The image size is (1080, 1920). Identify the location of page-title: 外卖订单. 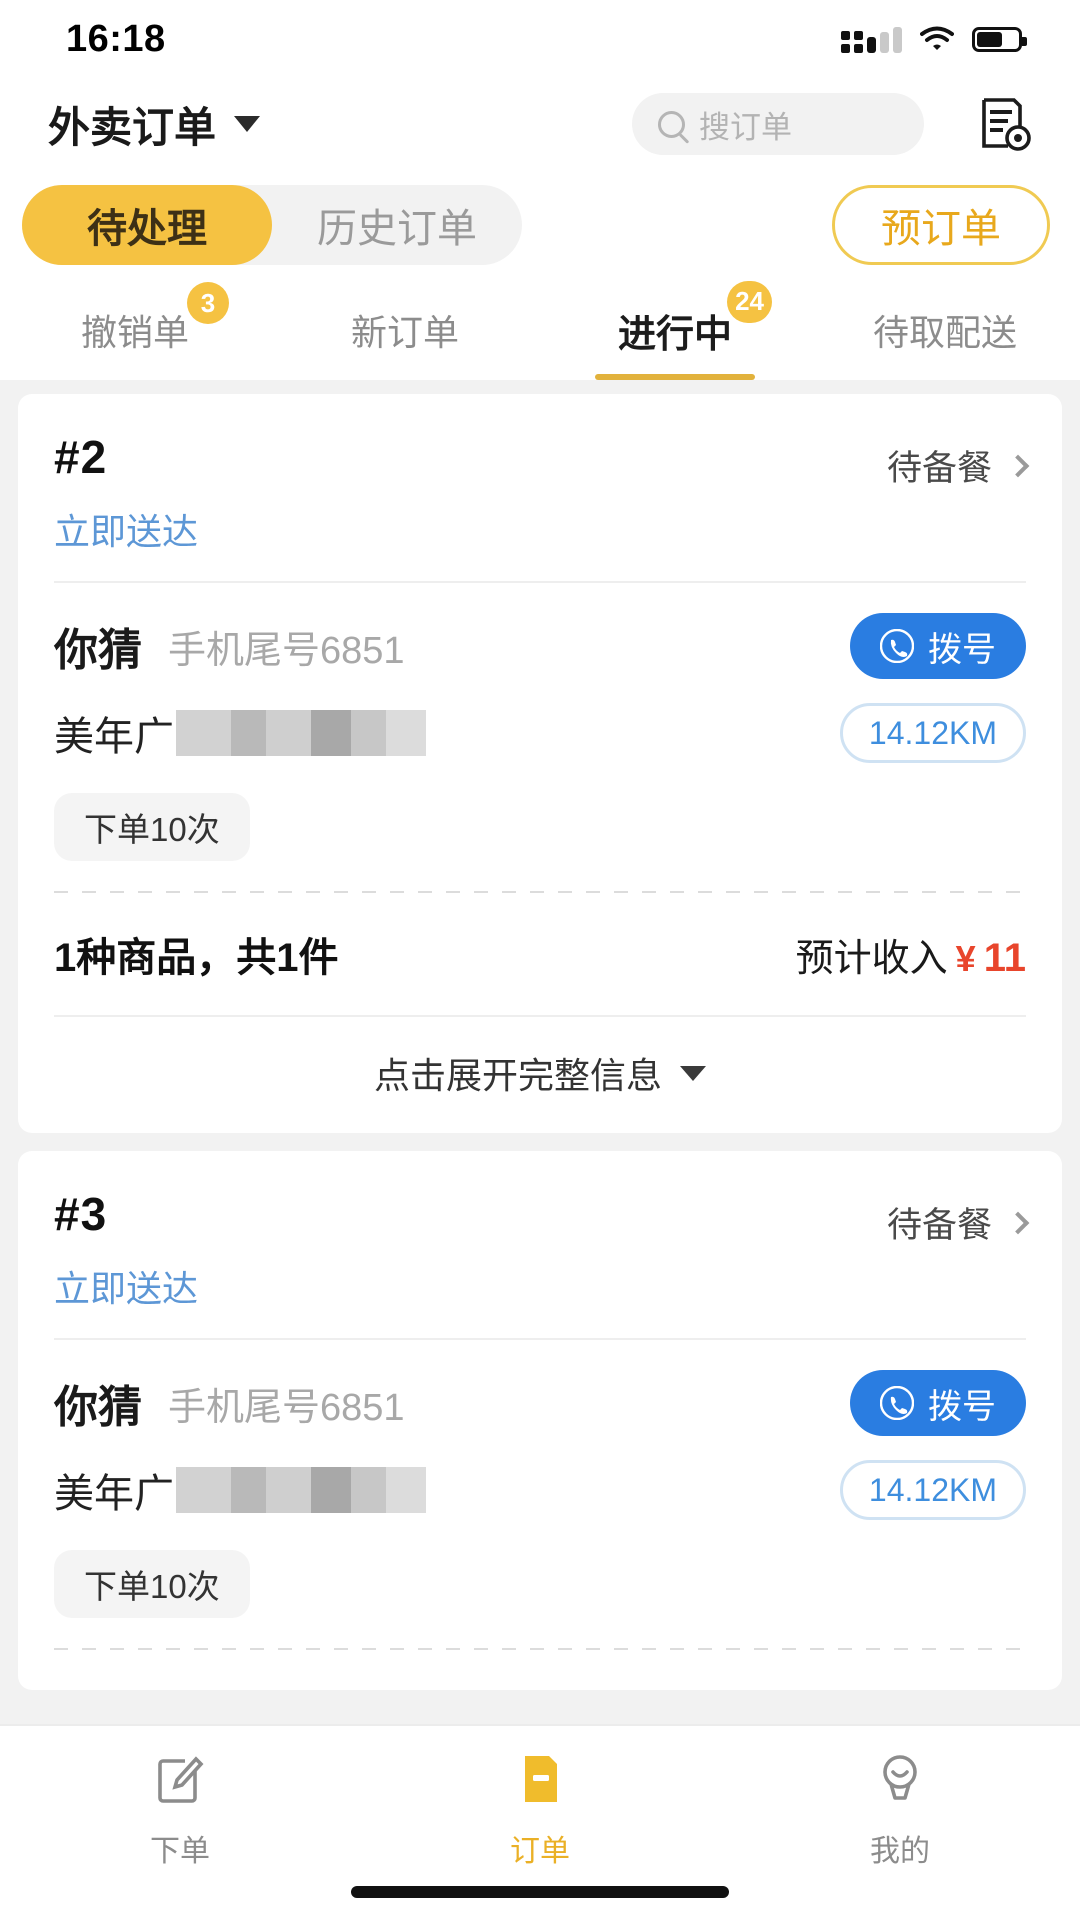
(132, 127).